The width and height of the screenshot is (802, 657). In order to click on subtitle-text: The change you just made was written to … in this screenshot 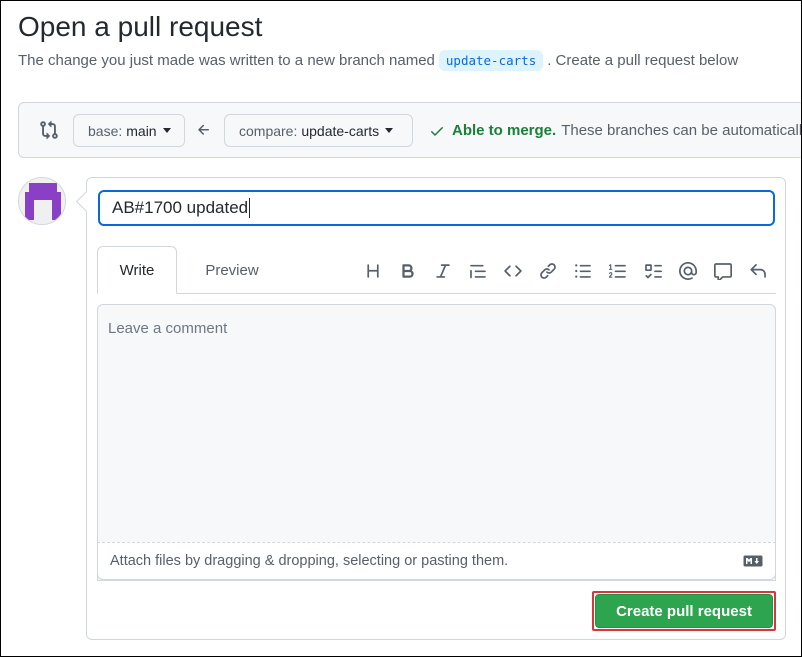, I will do `click(226, 60)`.